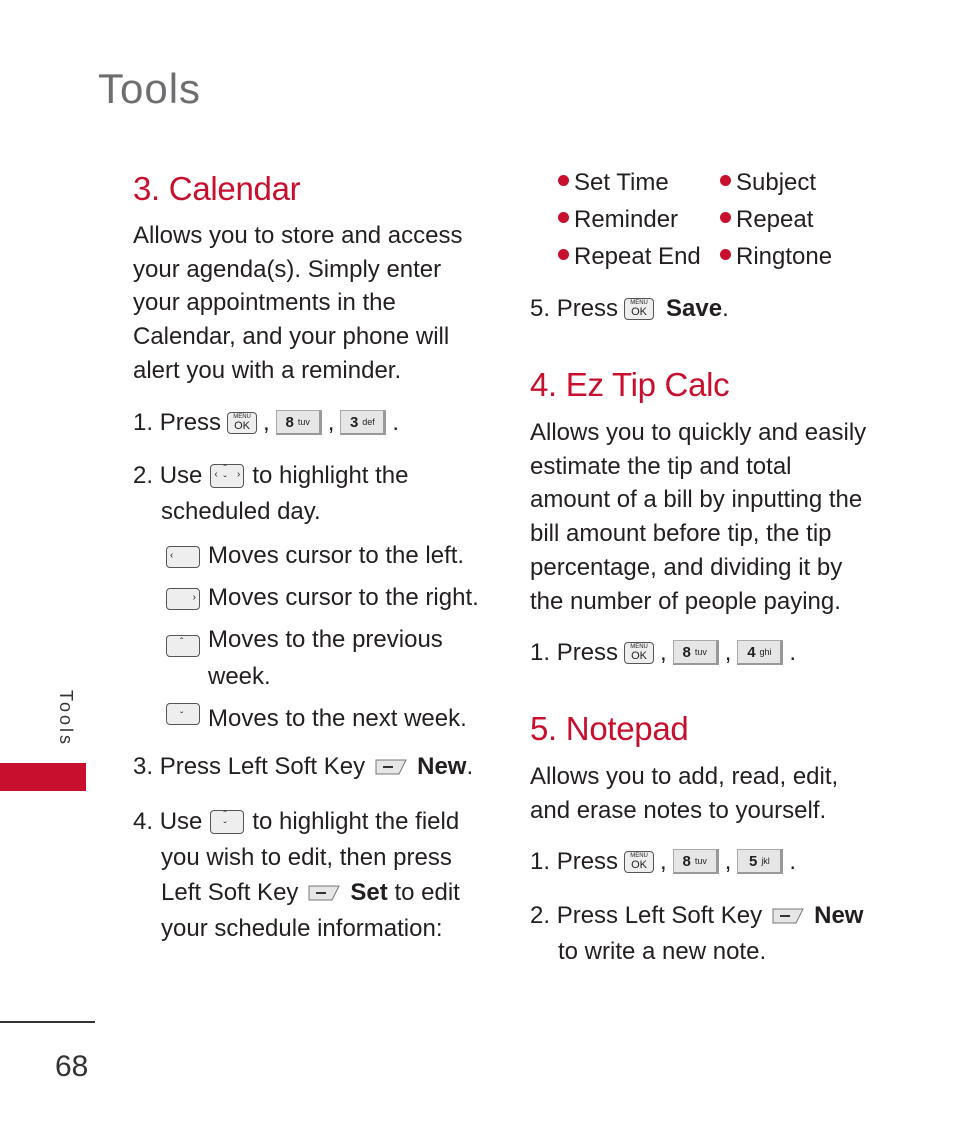 Image resolution: width=954 pixels, height=1145 pixels. What do you see at coordinates (760, 861) in the screenshot?
I see `key-5-icon: 5 jkl` at bounding box center [760, 861].